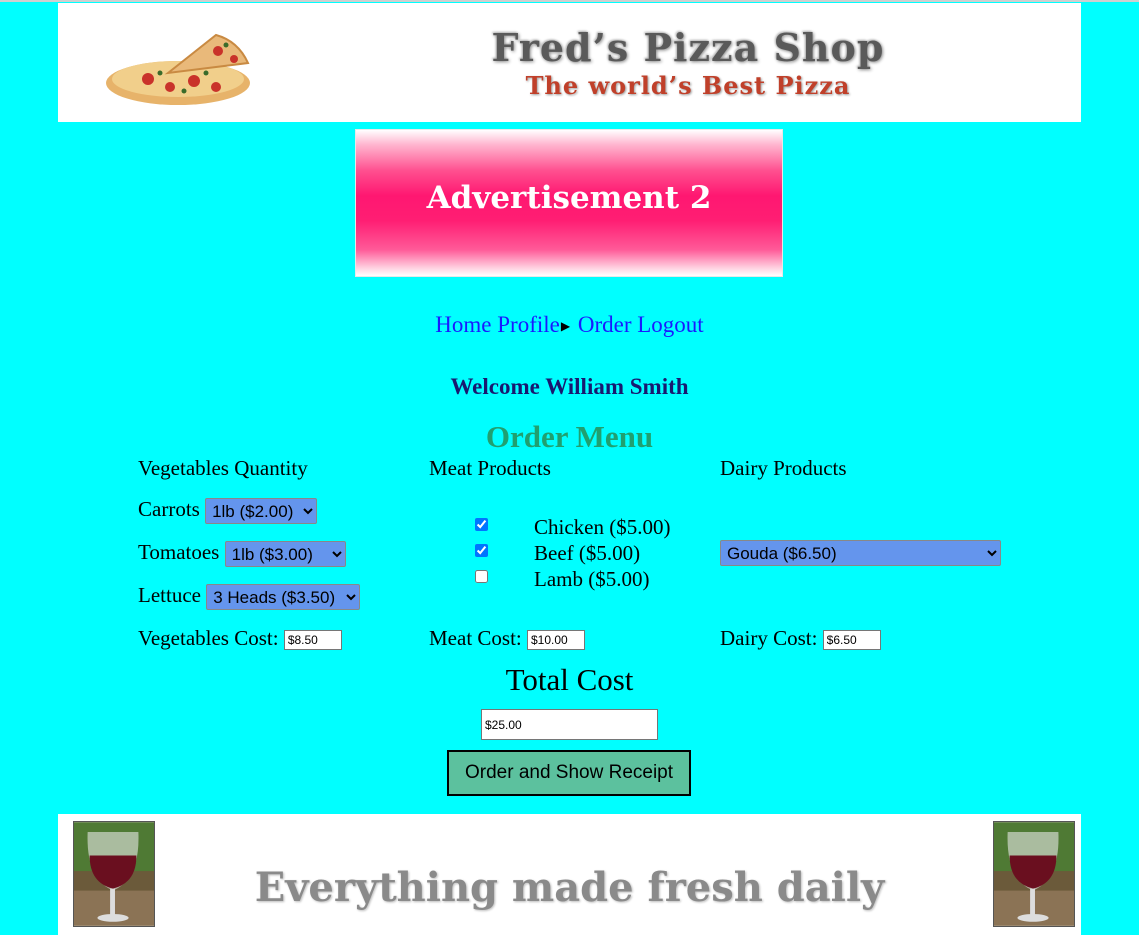 Image resolution: width=1139 pixels, height=935 pixels. What do you see at coordinates (670, 324) in the screenshot?
I see `nav-logout-link: Logout` at bounding box center [670, 324].